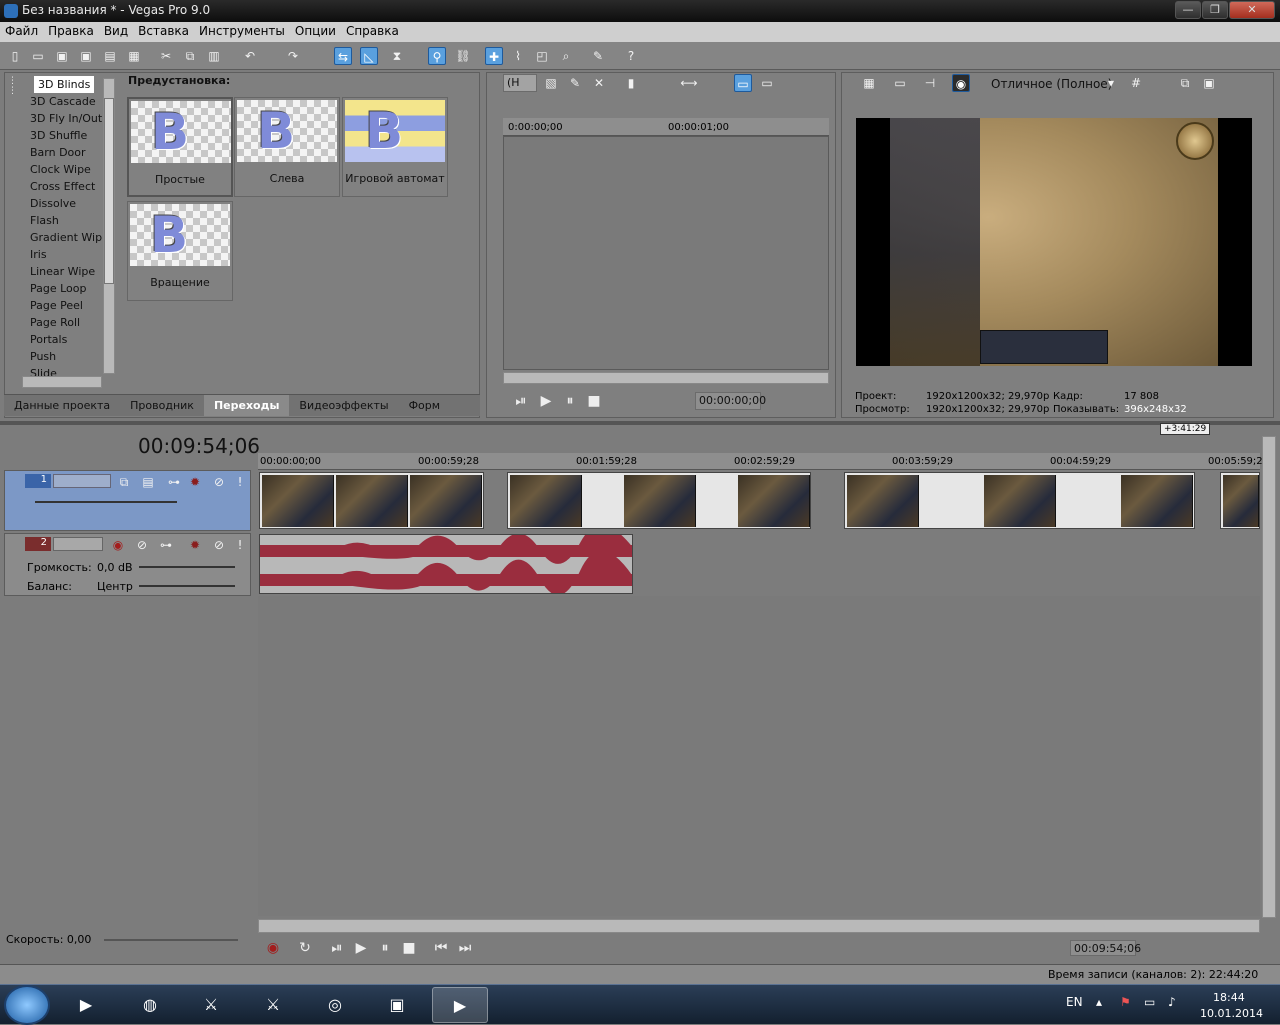  Describe the element at coordinates (1099, 1002) in the screenshot. I see `show-hidden-icons-icon: ▴` at that location.